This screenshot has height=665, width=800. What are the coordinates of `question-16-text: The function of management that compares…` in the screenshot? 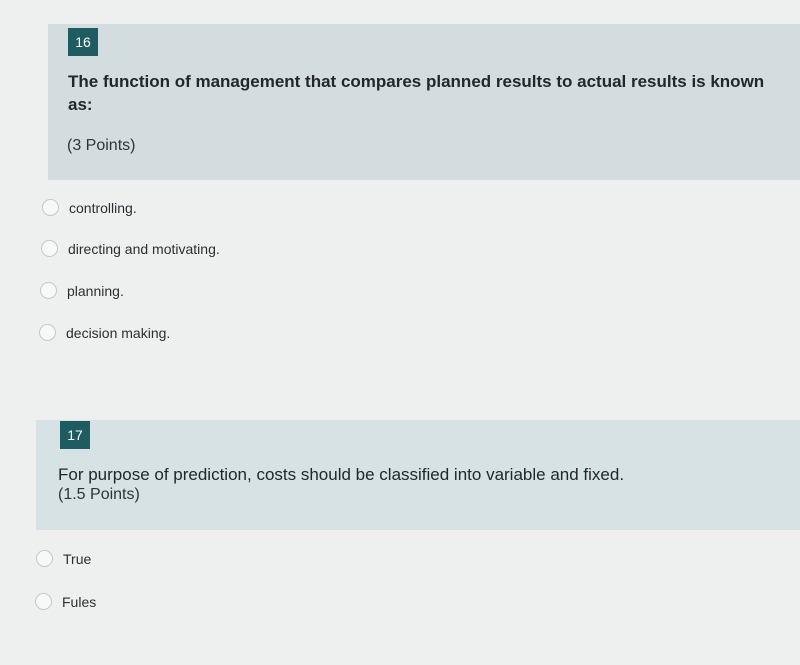 It's located at (416, 93).